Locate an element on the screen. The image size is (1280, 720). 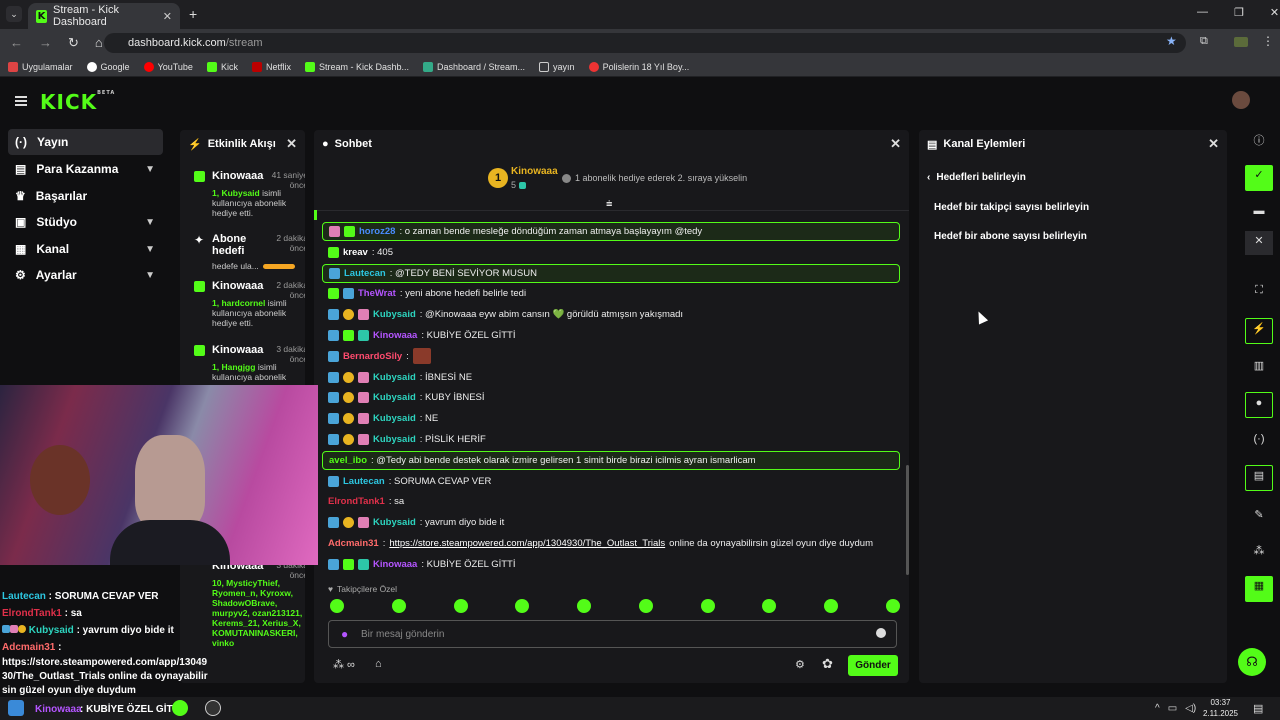
share-icon: ⁂ is located at coordinates (1259, 551).